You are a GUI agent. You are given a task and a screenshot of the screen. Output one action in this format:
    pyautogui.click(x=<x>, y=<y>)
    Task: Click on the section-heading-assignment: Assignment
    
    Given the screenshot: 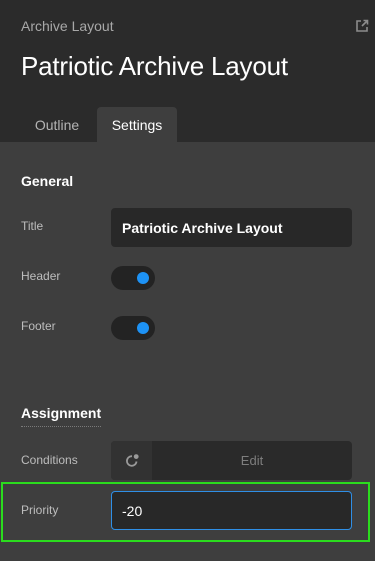 What is the action you would take?
    pyautogui.click(x=61, y=416)
    